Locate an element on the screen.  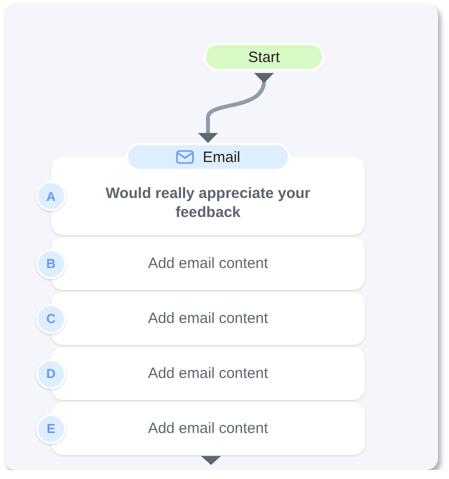
email-content-text: Would really appreciate your feedback is located at coordinates (208, 203).